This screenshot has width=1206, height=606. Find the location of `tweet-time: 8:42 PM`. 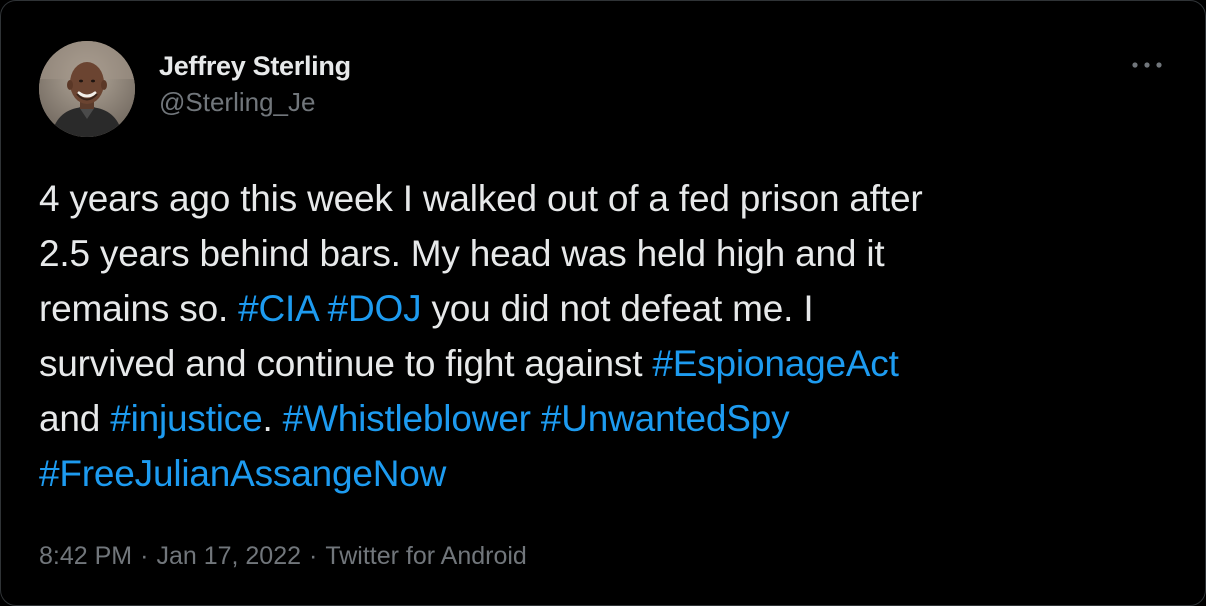

tweet-time: 8:42 PM is located at coordinates (85, 556).